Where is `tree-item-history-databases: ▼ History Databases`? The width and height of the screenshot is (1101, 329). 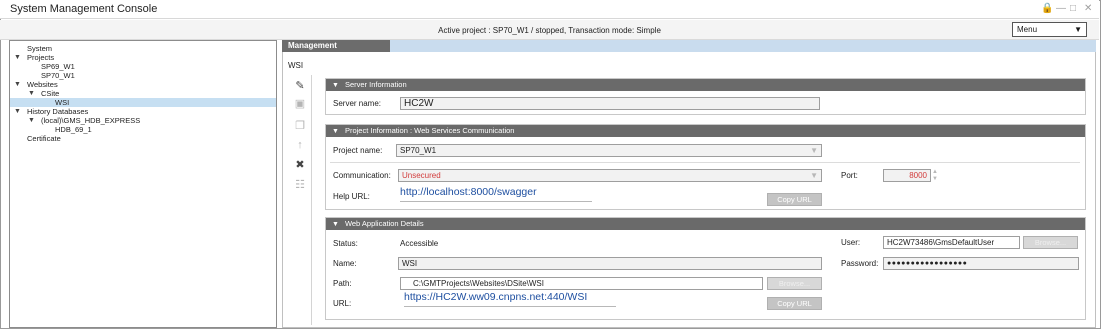 tree-item-history-databases: ▼ History Databases is located at coordinates (143, 111).